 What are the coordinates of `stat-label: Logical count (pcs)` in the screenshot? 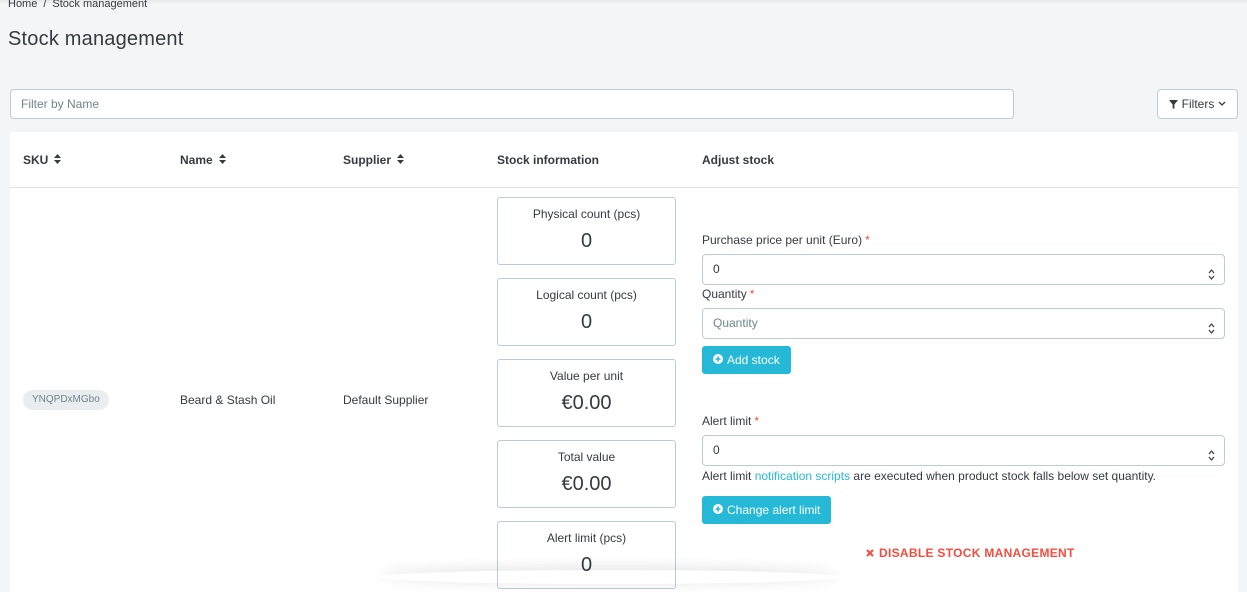 It's located at (586, 295).